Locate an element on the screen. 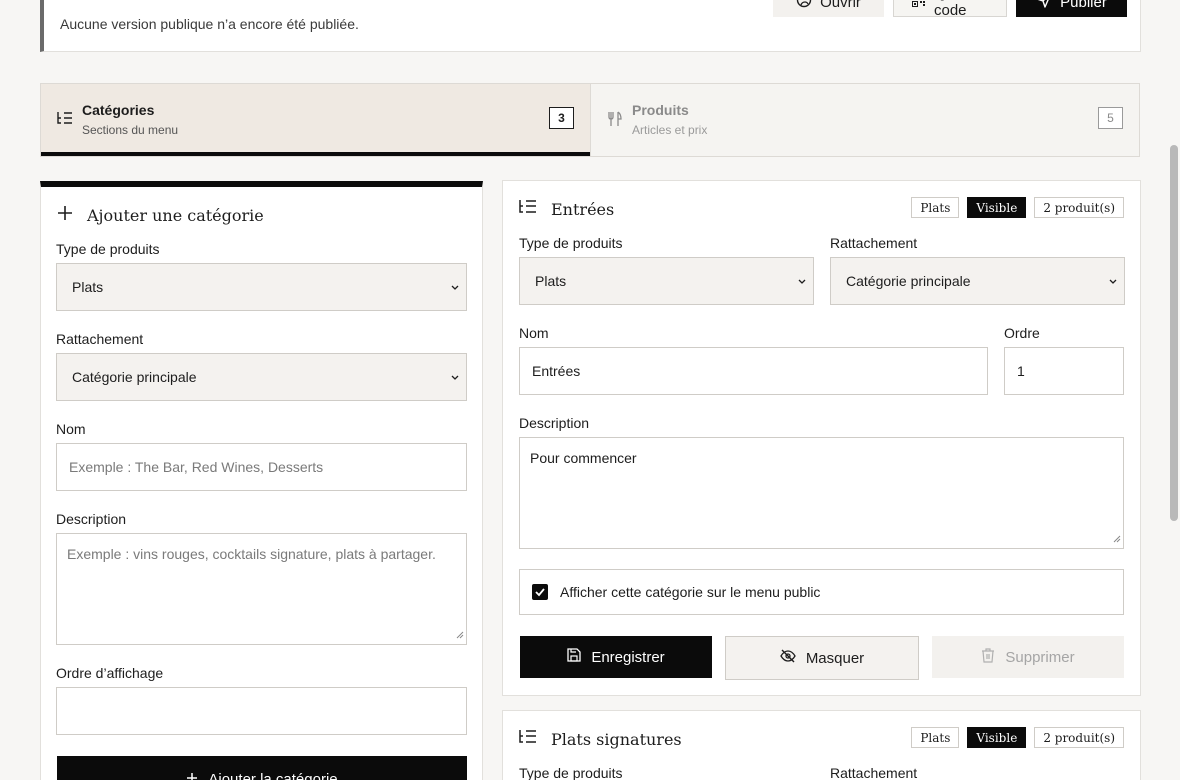 This screenshot has width=1180, height=780. add-category-button: Ajouter la catégorie is located at coordinates (262, 768).